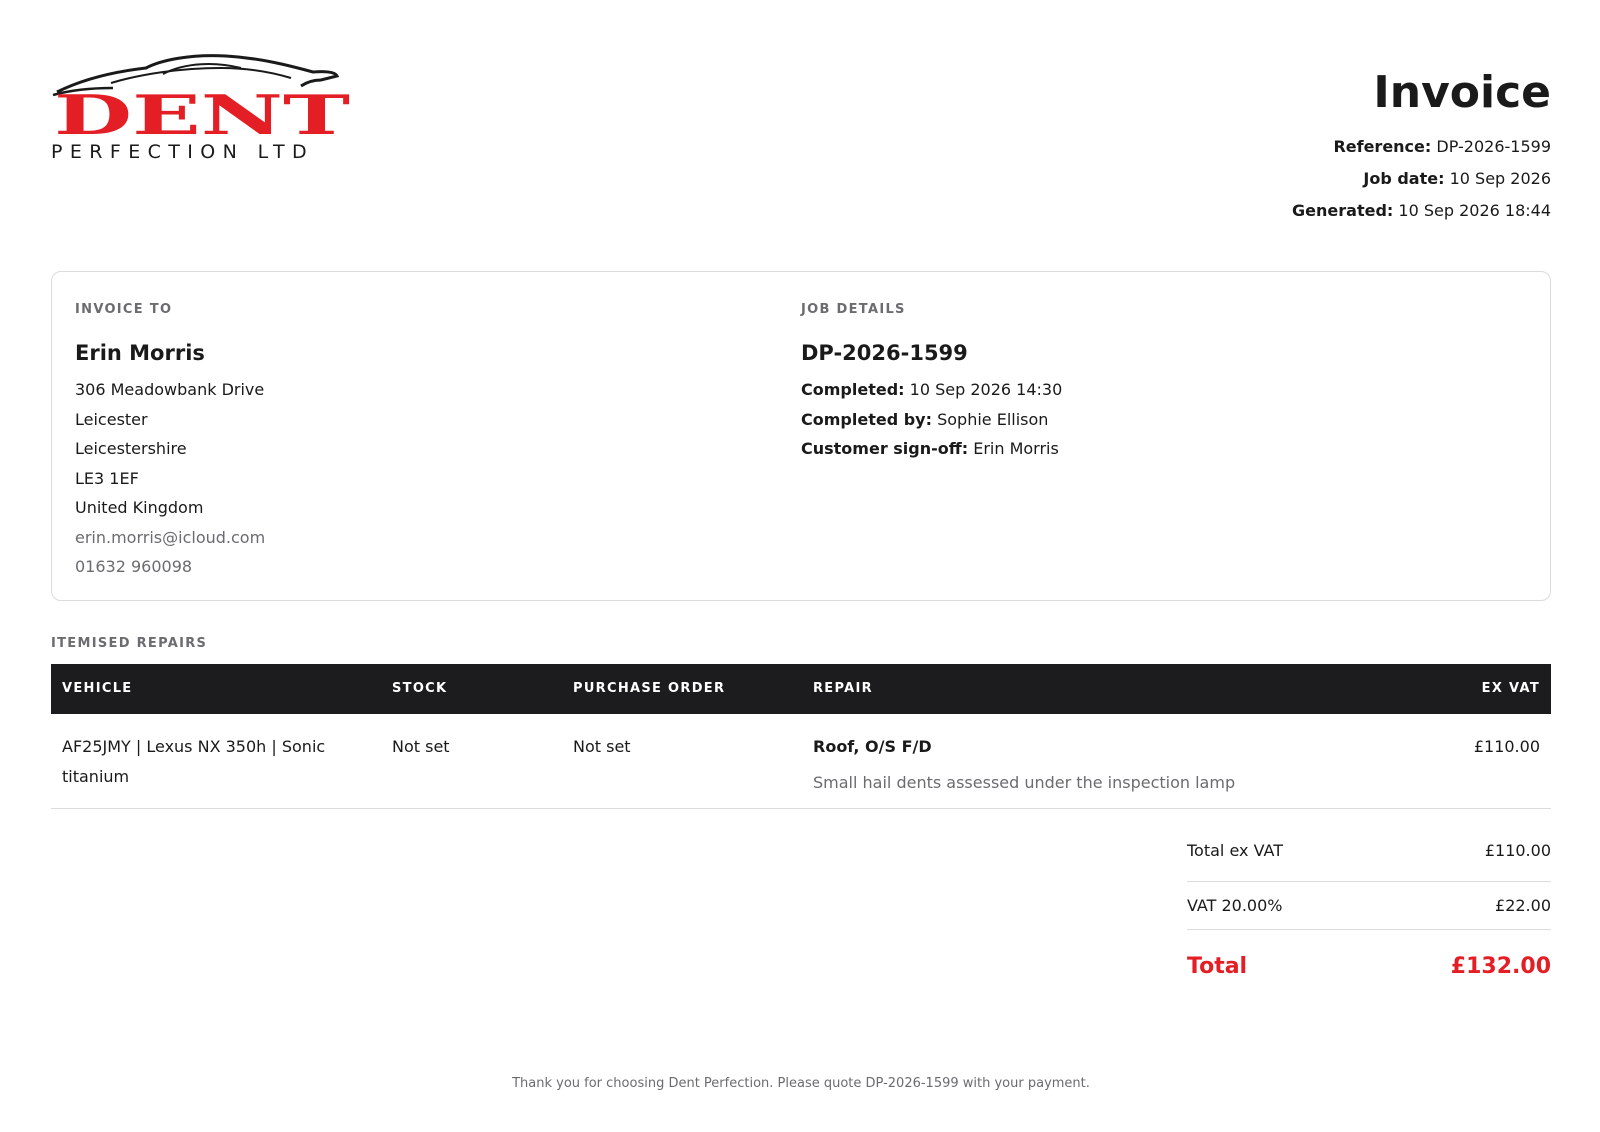  I want to click on logo-word: DENT, so click(202, 109).